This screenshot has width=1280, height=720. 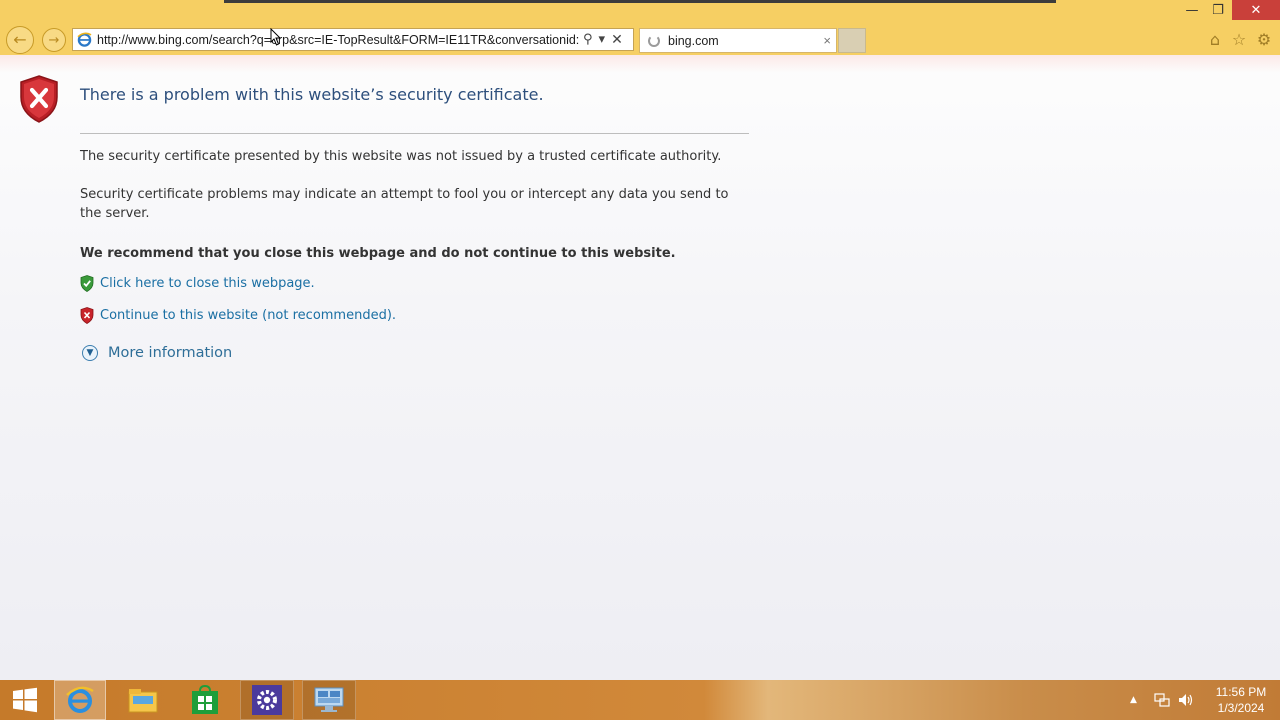 What do you see at coordinates (738, 40) in the screenshot?
I see `tab-bing: bing.com ×` at bounding box center [738, 40].